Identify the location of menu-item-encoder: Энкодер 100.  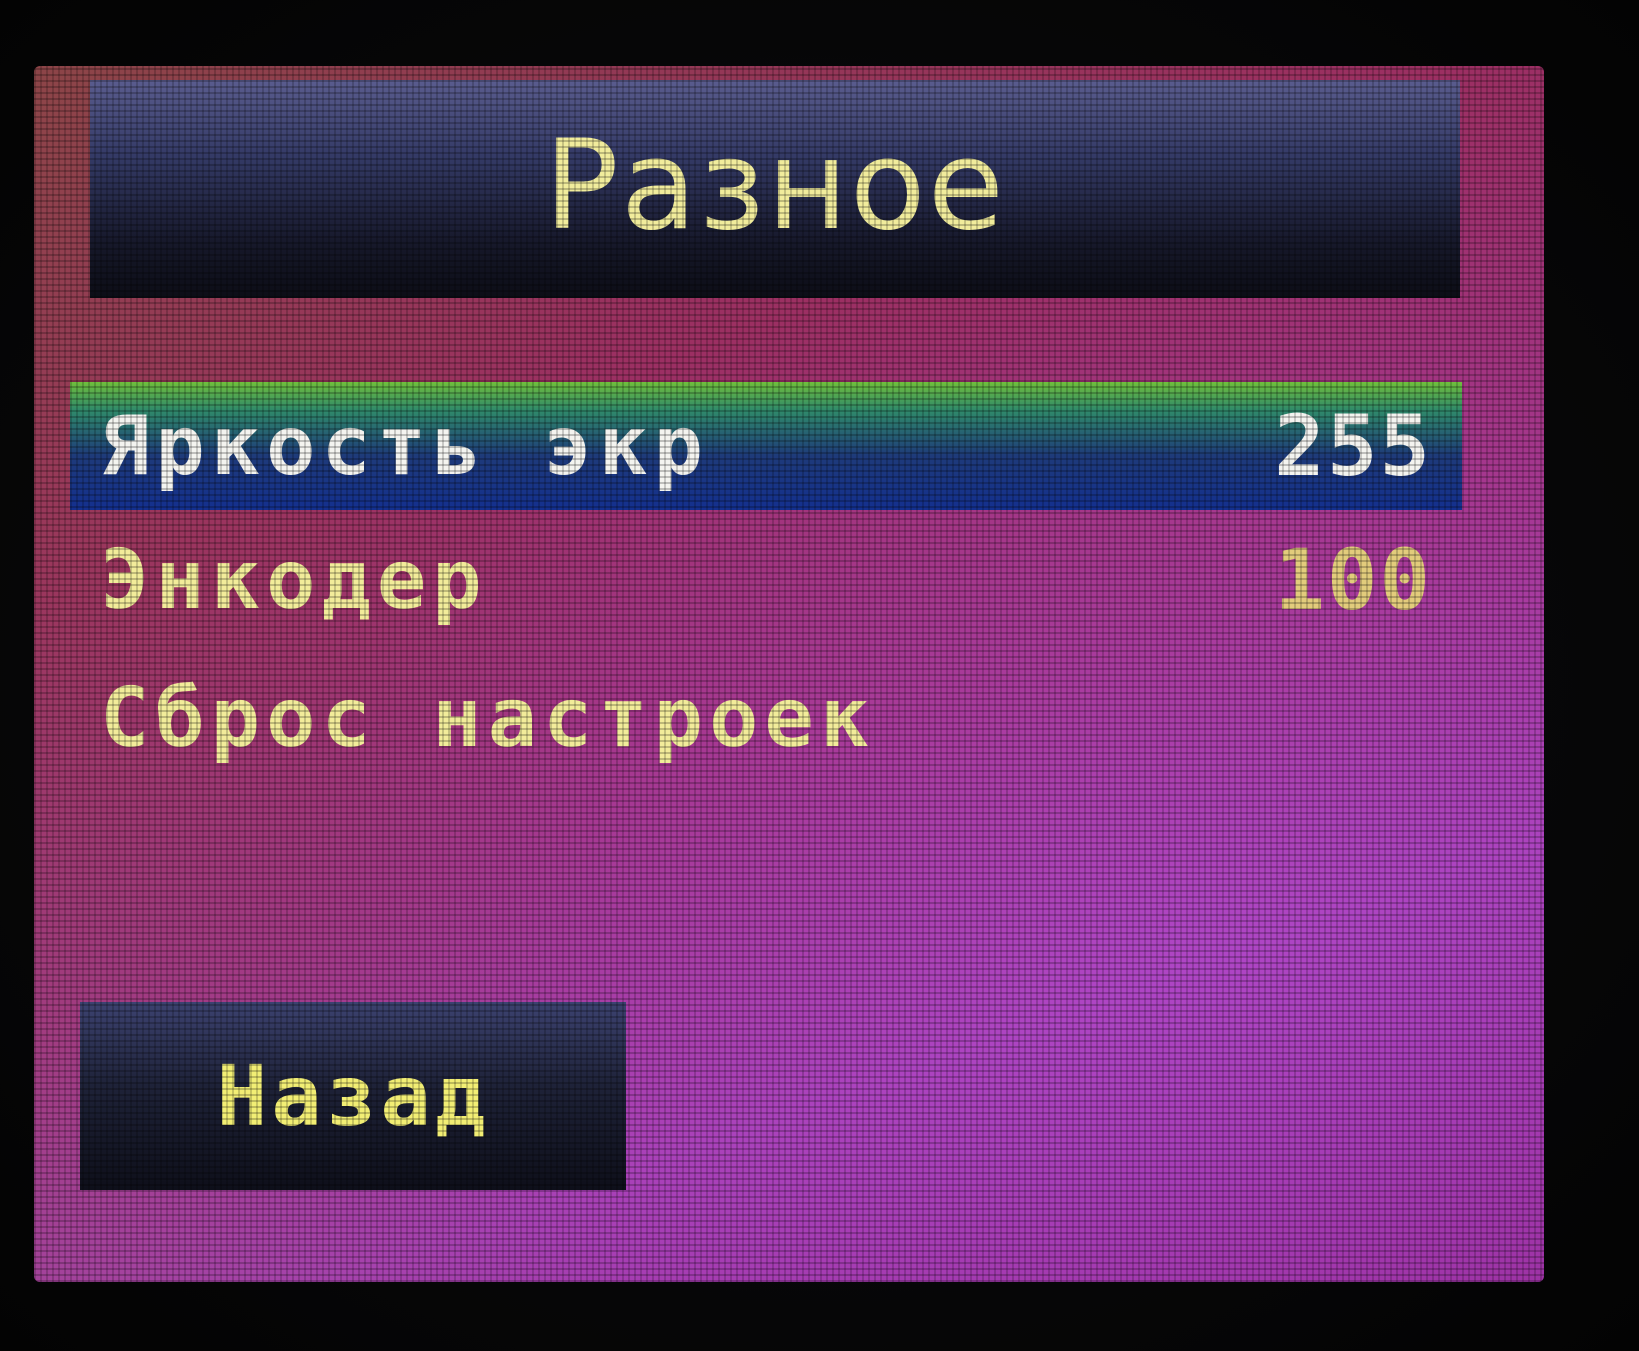
(766, 580).